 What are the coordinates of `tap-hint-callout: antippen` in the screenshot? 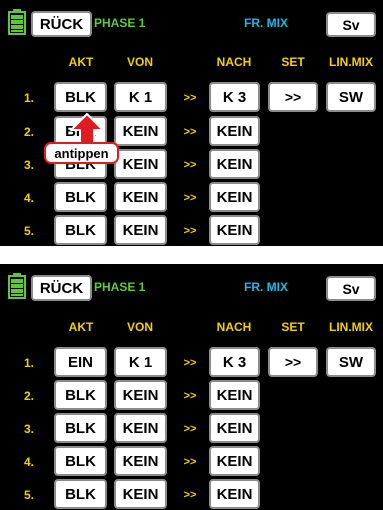 It's located at (81, 153).